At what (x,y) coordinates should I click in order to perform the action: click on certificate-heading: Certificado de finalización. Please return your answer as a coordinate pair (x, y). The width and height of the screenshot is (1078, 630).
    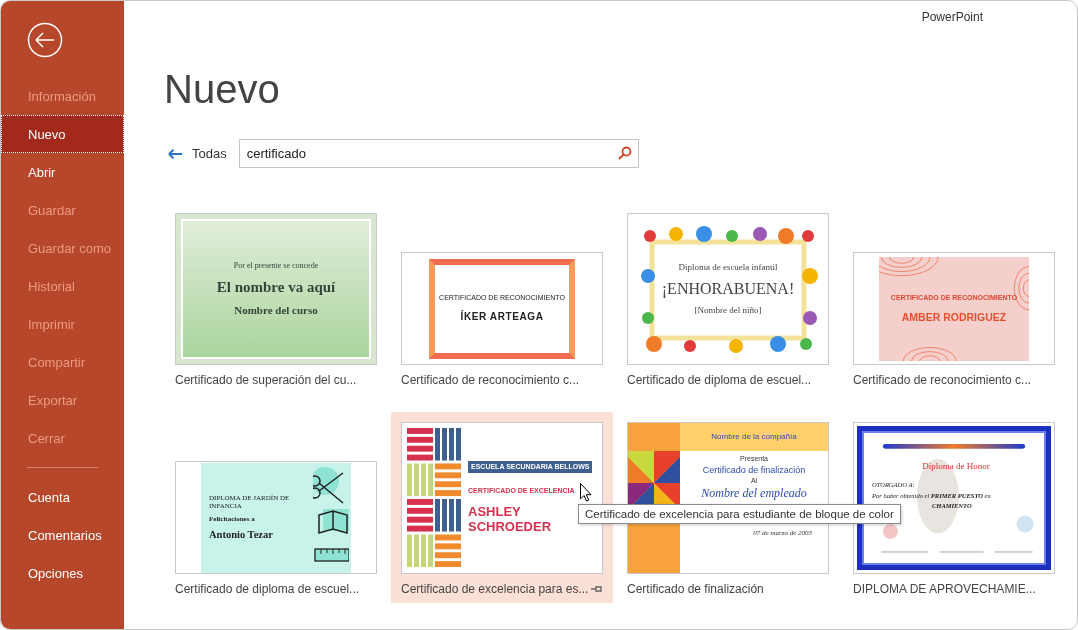
    Looking at the image, I should click on (754, 470).